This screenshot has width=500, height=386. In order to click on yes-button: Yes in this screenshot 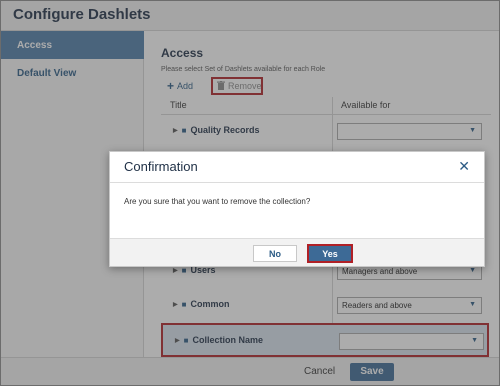, I will do `click(330, 253)`.